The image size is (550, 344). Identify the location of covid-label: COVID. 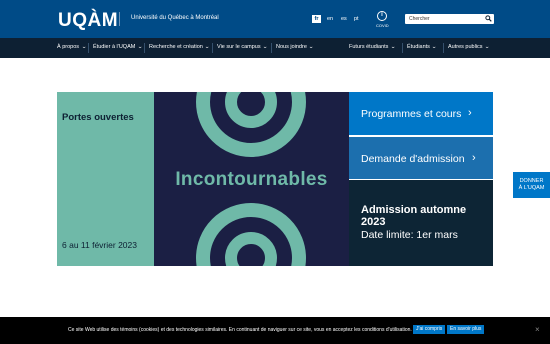
(382, 25).